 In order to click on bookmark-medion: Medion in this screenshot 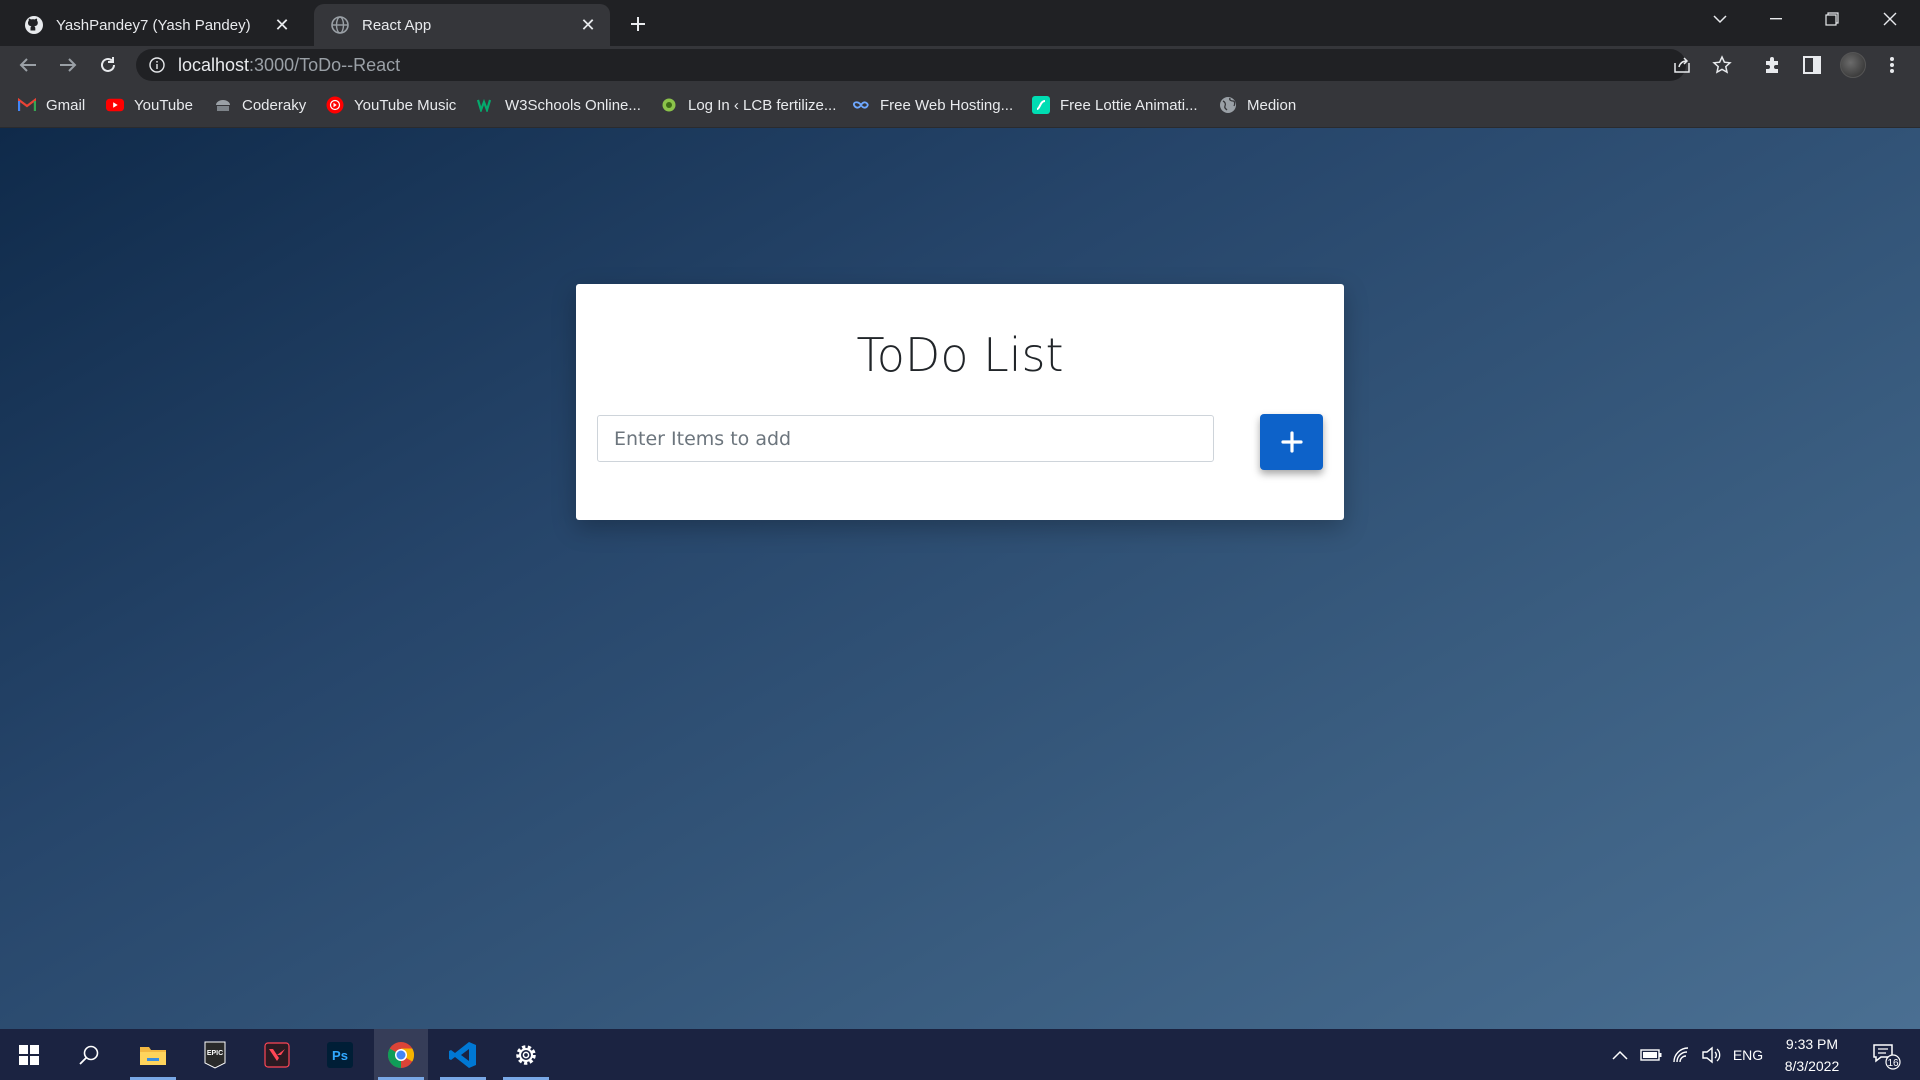, I will do `click(1257, 105)`.